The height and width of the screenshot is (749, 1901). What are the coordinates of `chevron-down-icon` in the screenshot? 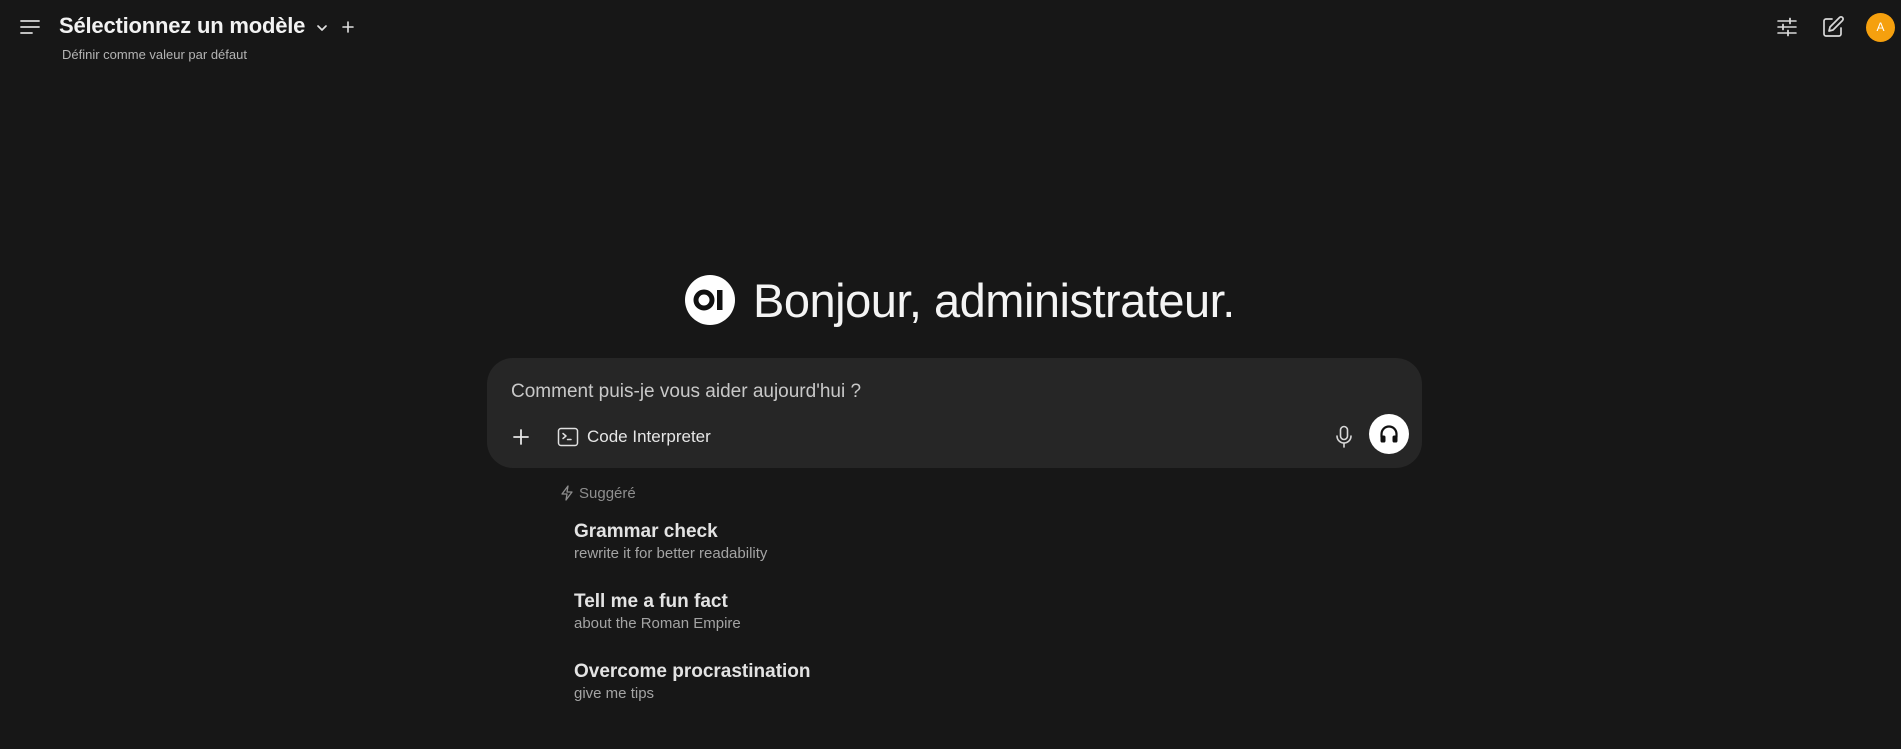 It's located at (322, 28).